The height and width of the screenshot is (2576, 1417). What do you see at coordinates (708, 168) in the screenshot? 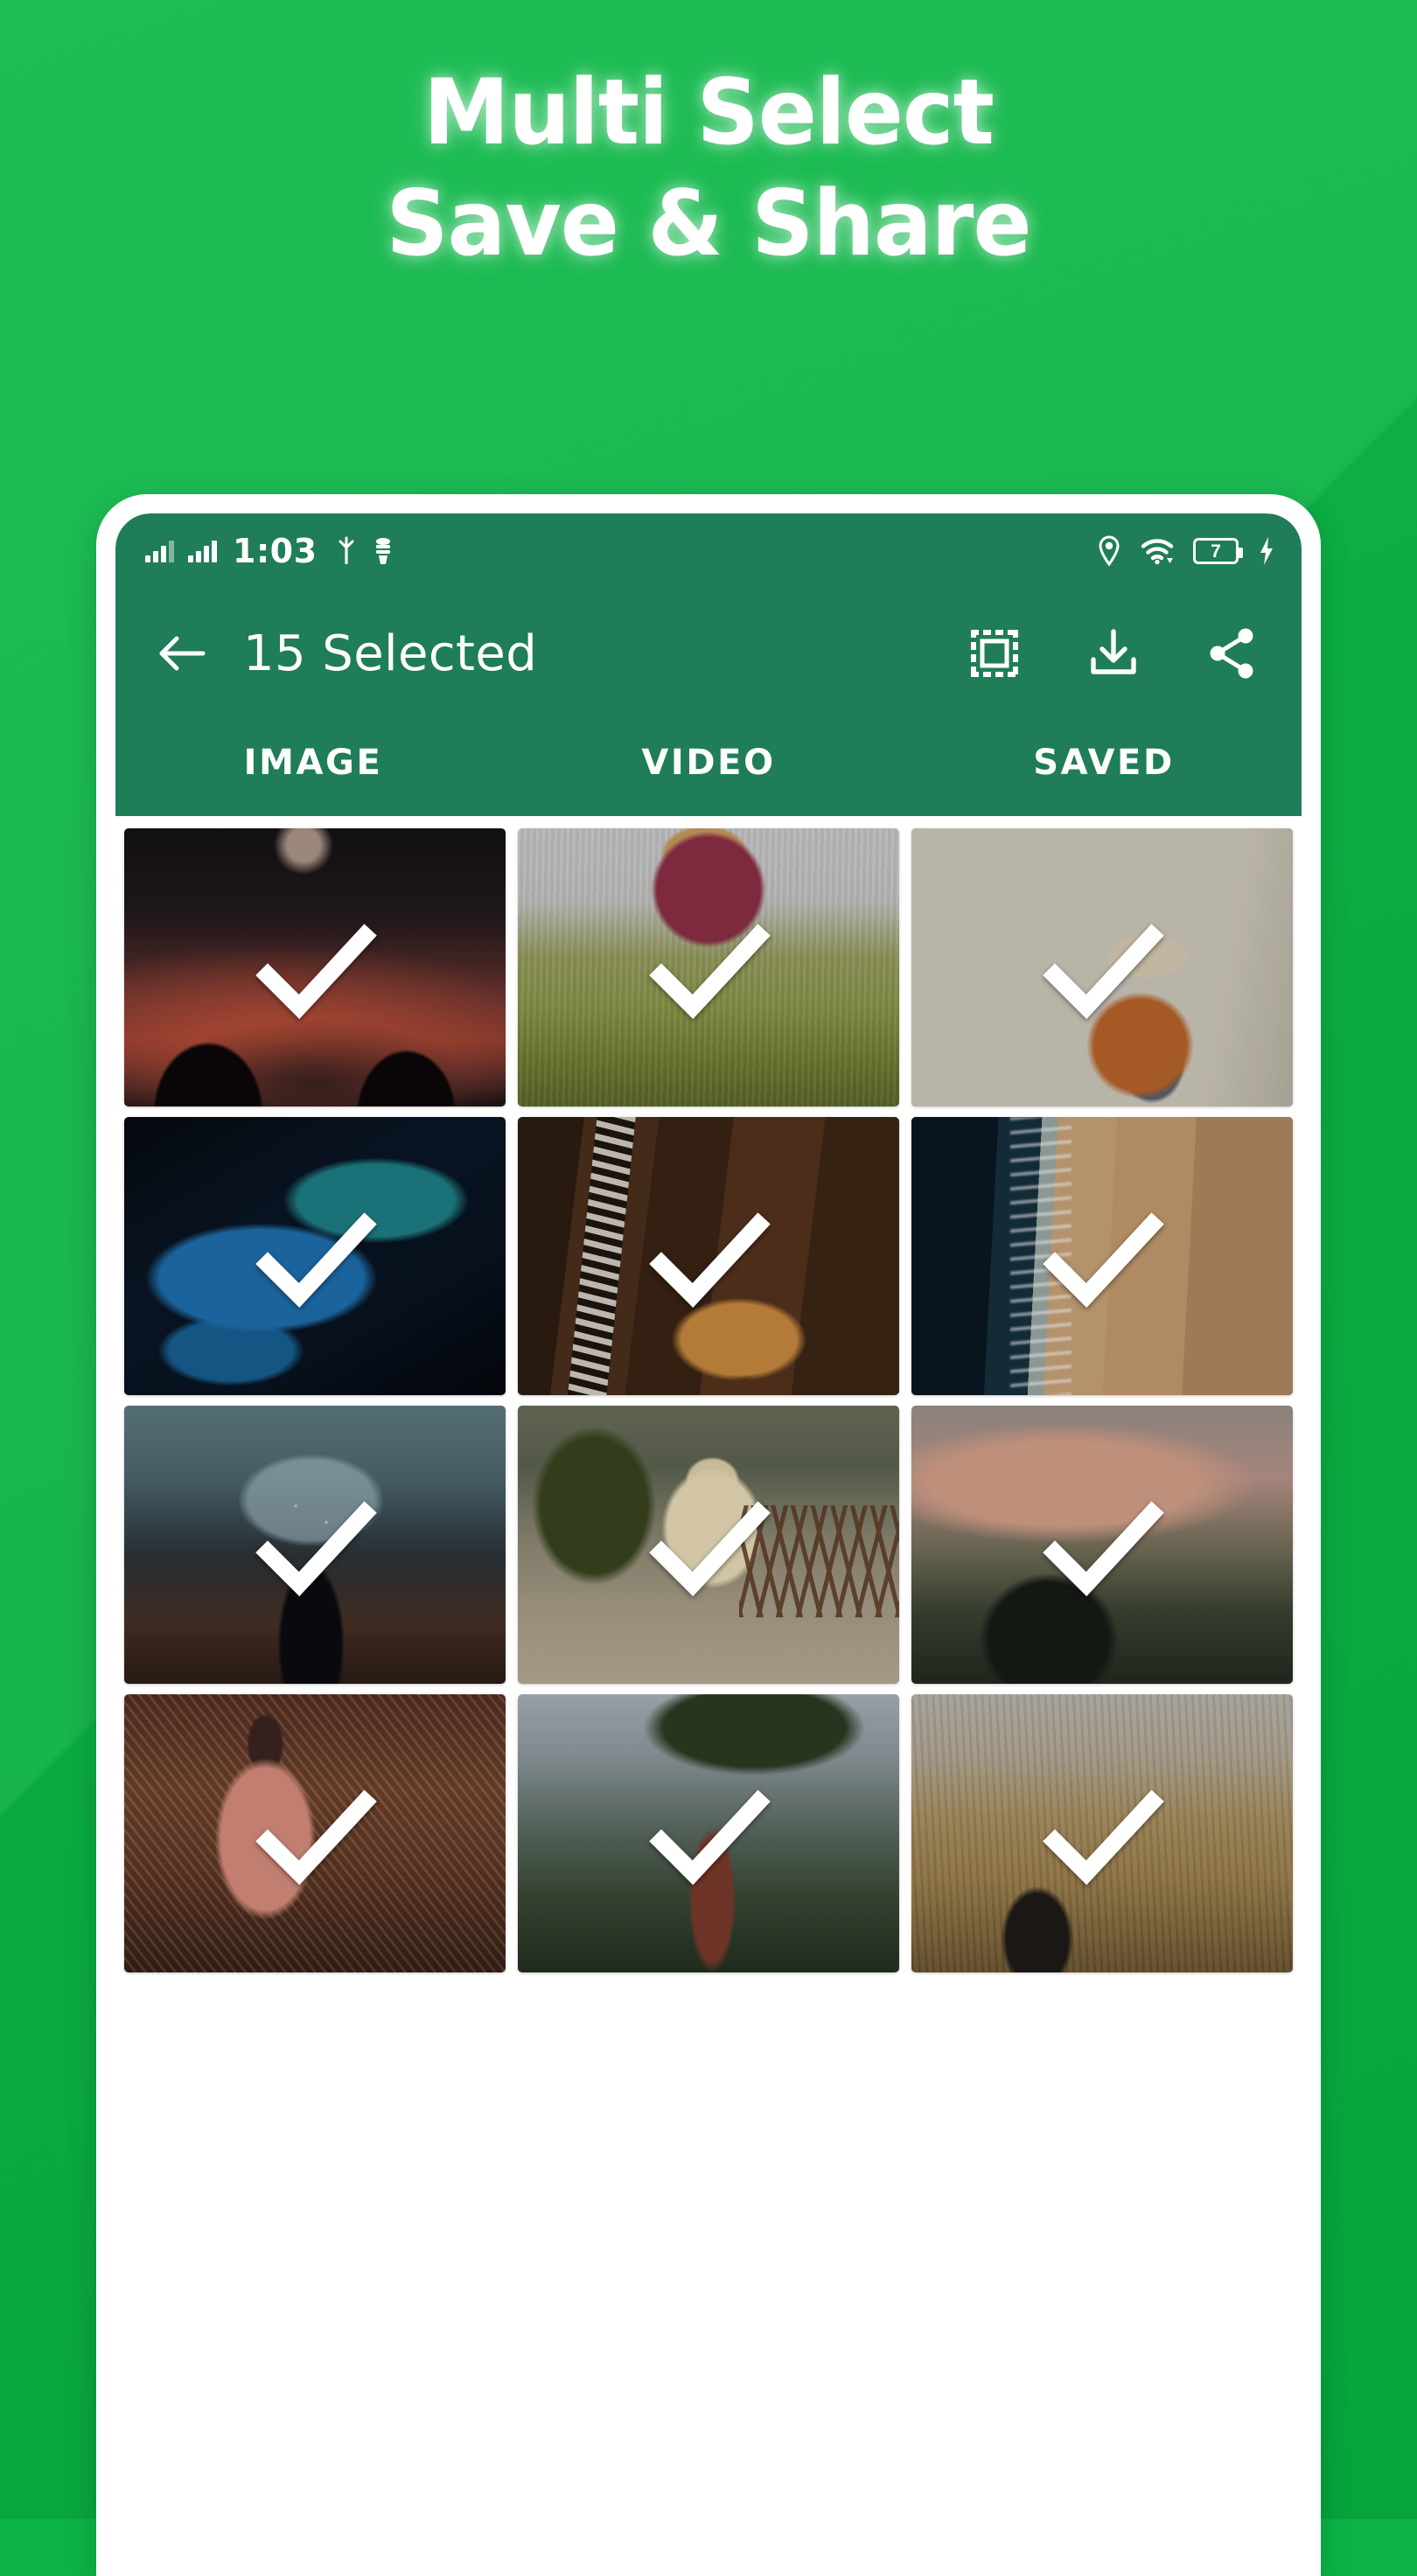
I see `promo-headline: Multi Select Save & Share` at bounding box center [708, 168].